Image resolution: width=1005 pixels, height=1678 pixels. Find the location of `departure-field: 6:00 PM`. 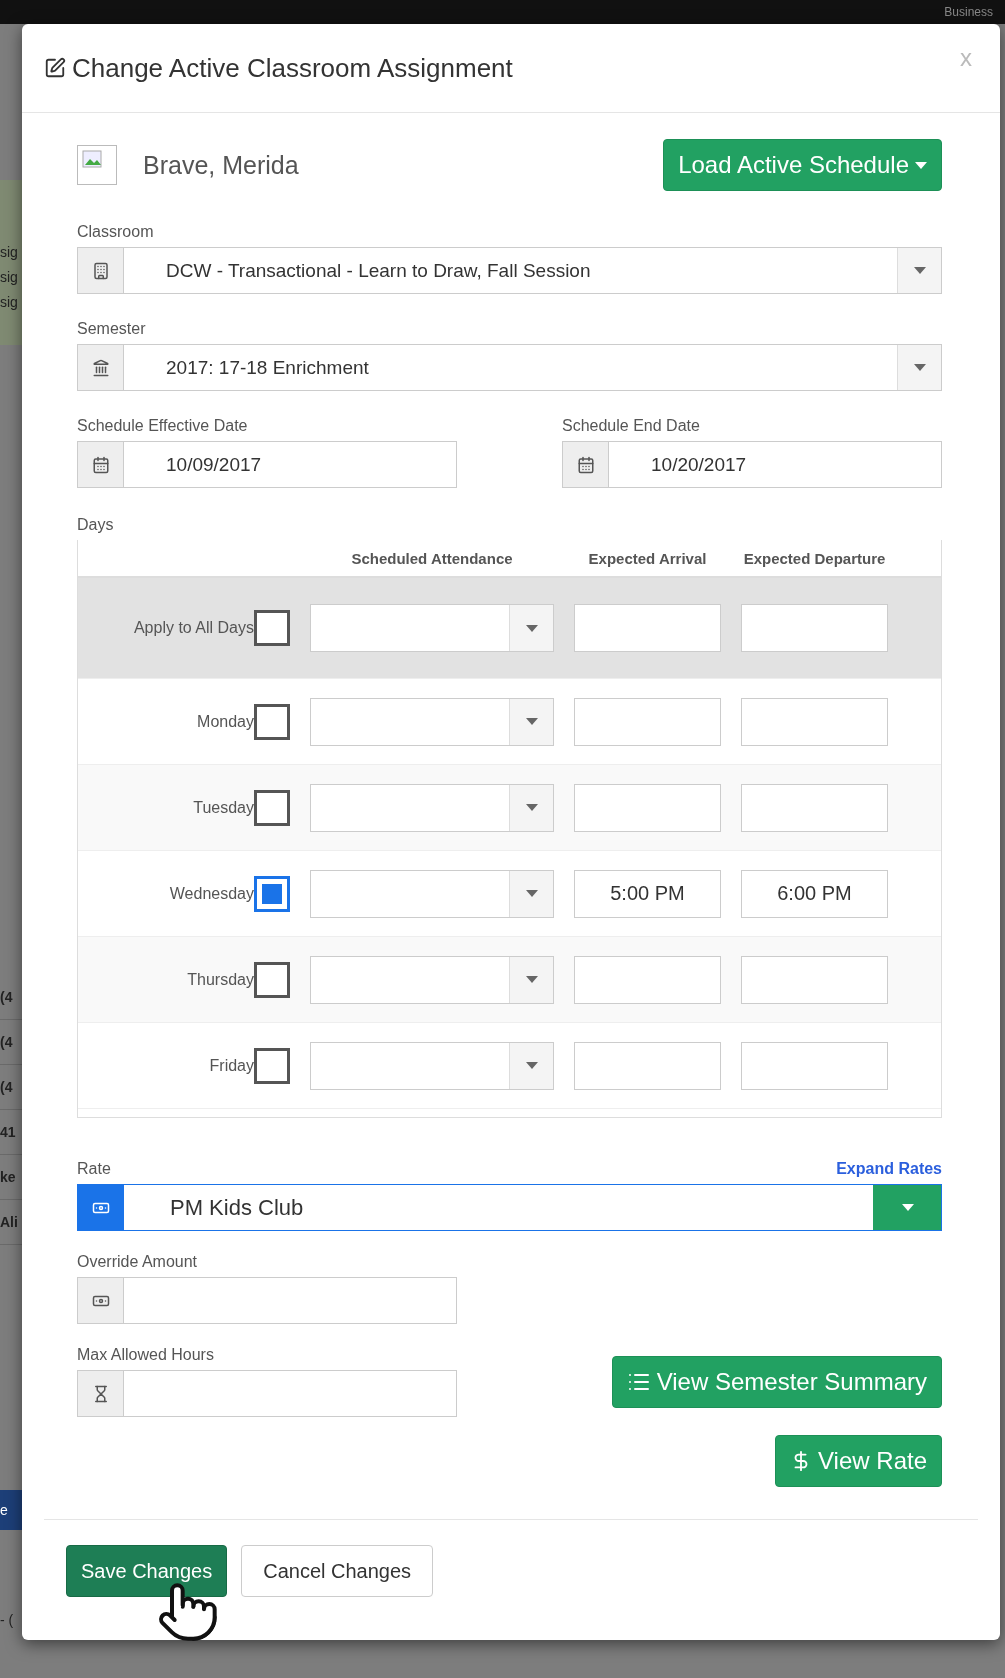

departure-field: 6:00 PM is located at coordinates (814, 893).